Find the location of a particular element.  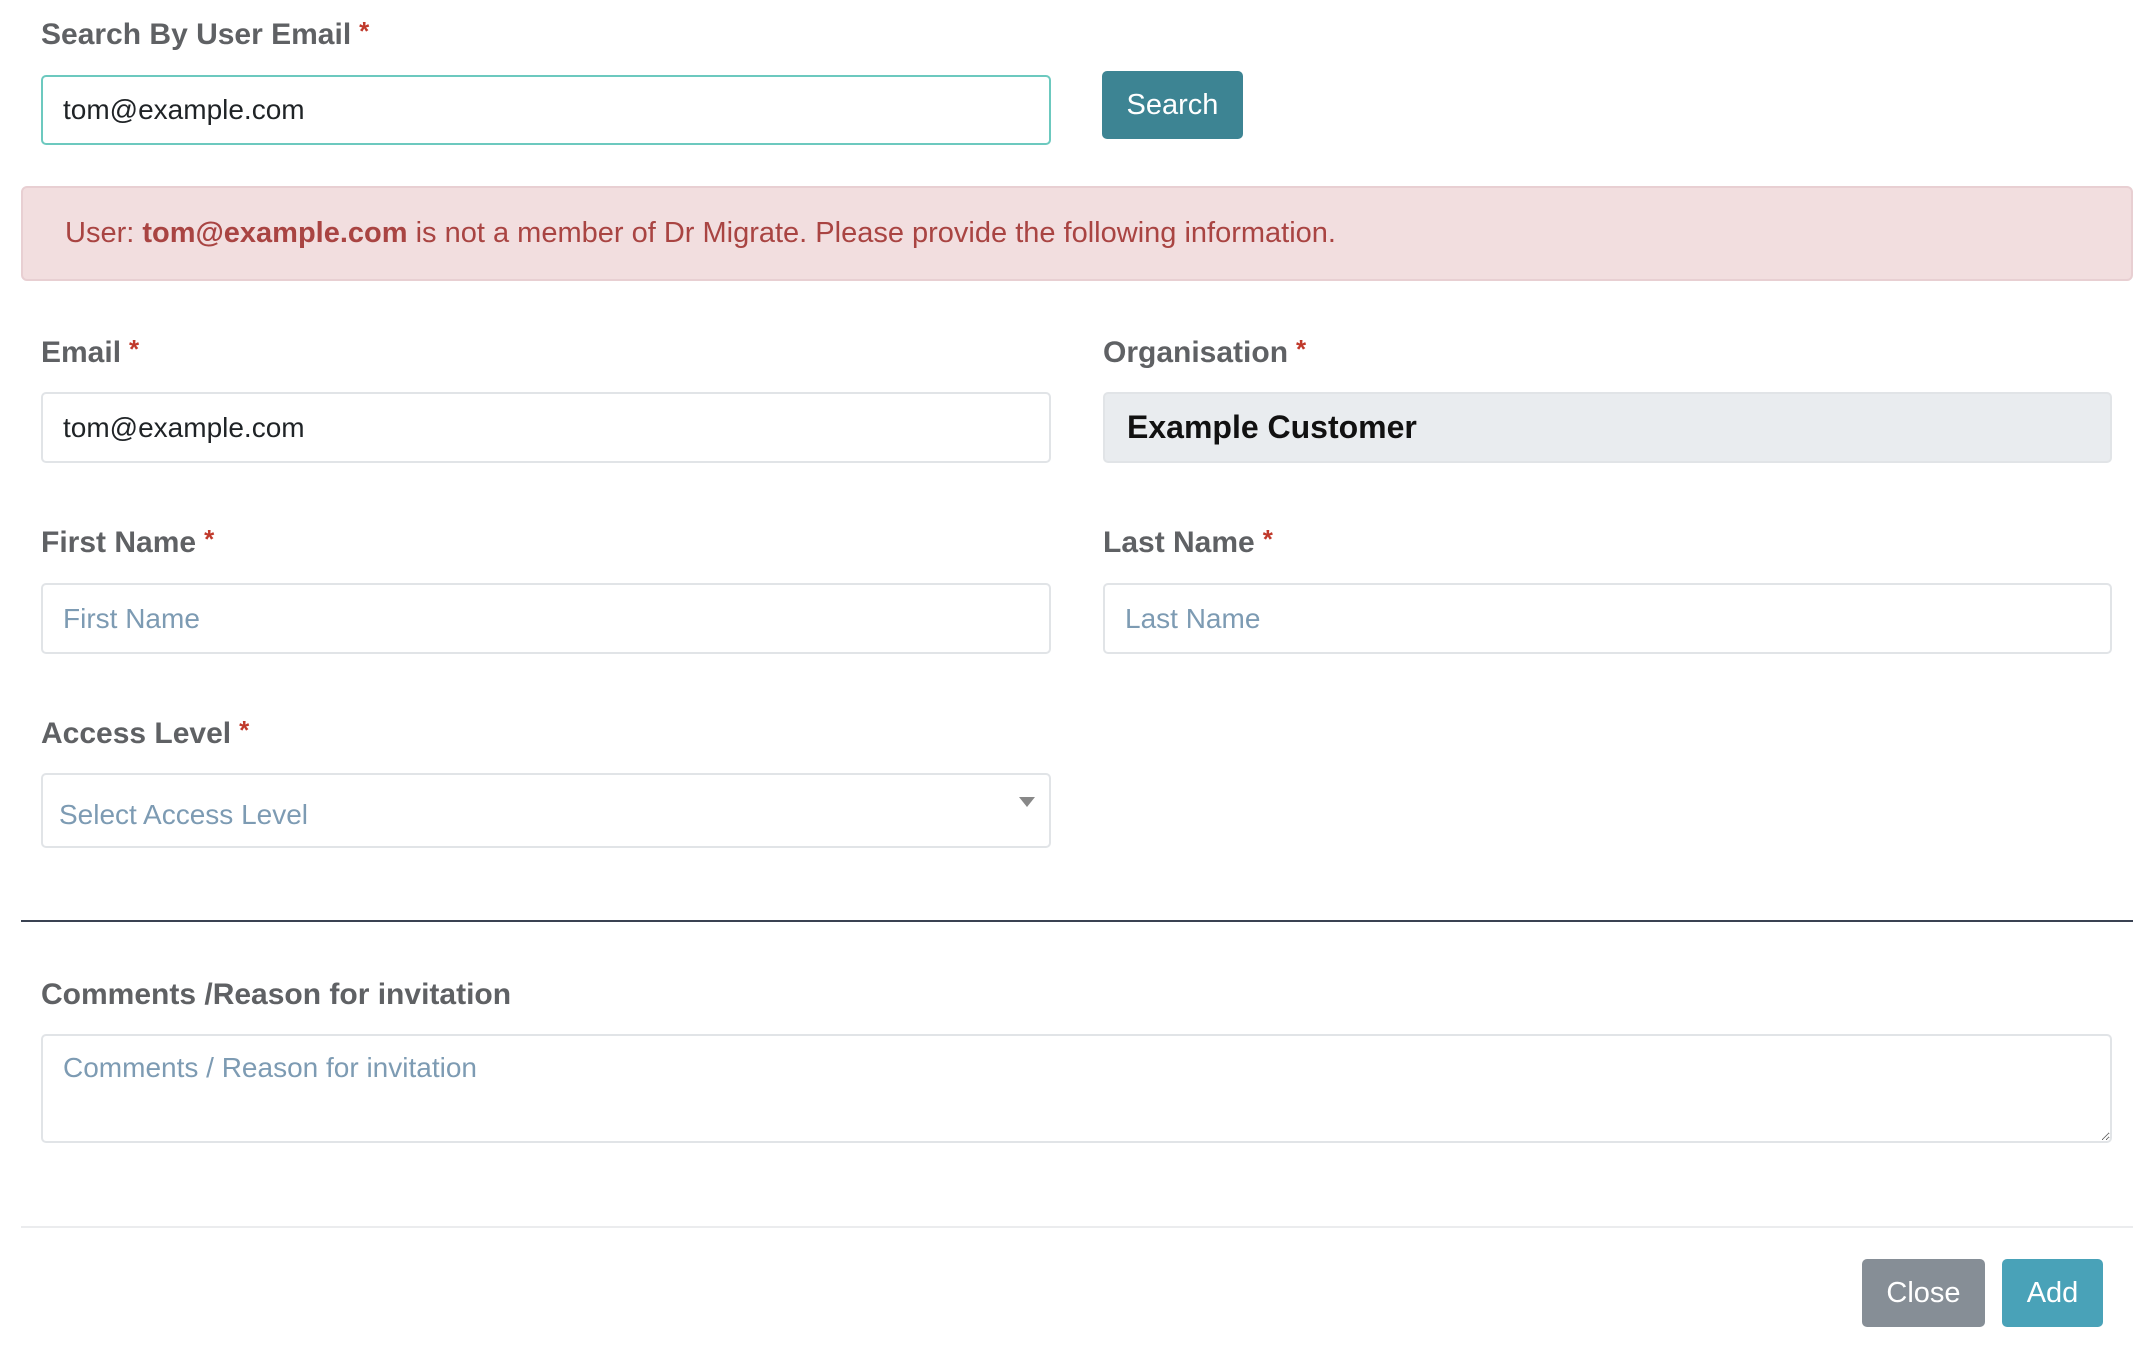

email-label: Email * is located at coordinates (90, 352).